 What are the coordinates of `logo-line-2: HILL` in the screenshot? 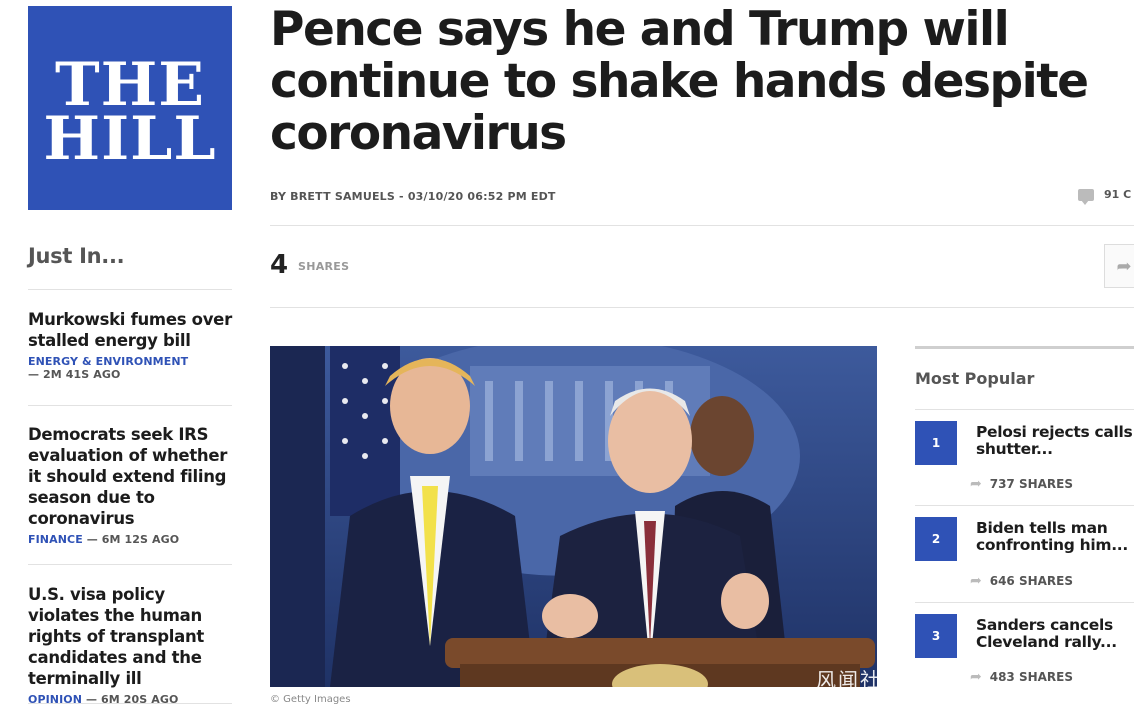 It's located at (130, 139).